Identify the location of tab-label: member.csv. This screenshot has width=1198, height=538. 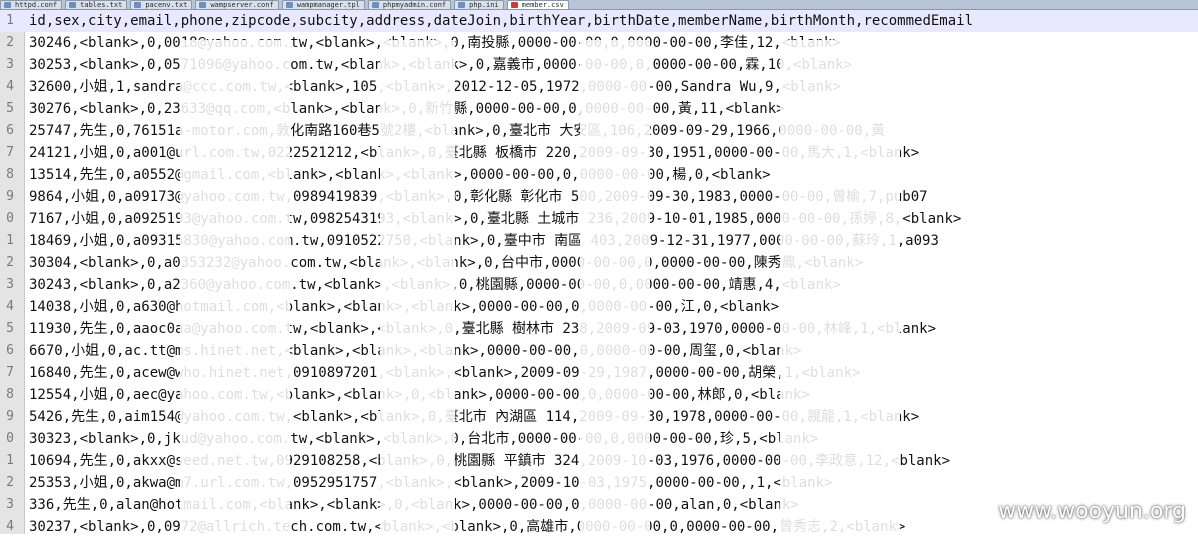
(542, 5).